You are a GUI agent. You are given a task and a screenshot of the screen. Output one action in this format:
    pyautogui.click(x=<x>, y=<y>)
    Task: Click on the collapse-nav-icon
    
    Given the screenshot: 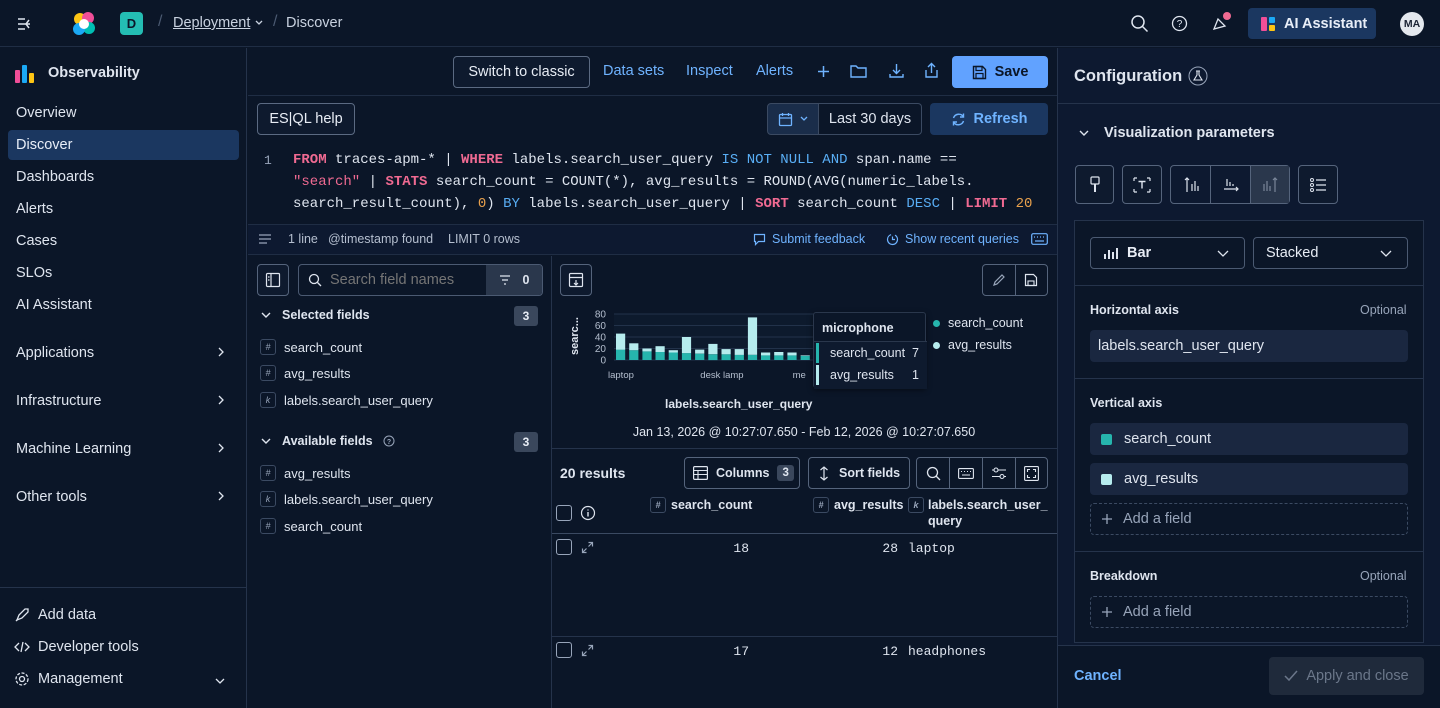 What is the action you would take?
    pyautogui.click(x=24, y=24)
    